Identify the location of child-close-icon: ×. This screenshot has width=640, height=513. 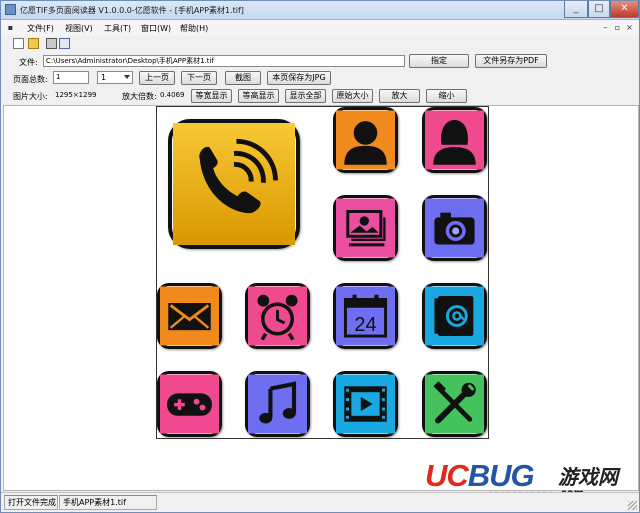
(629, 28).